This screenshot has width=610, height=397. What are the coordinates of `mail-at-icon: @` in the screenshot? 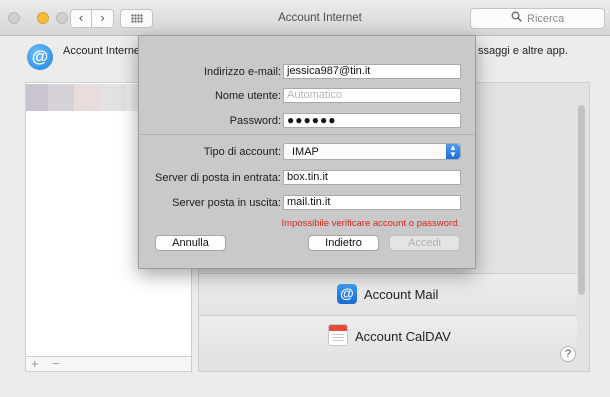 It's located at (347, 294).